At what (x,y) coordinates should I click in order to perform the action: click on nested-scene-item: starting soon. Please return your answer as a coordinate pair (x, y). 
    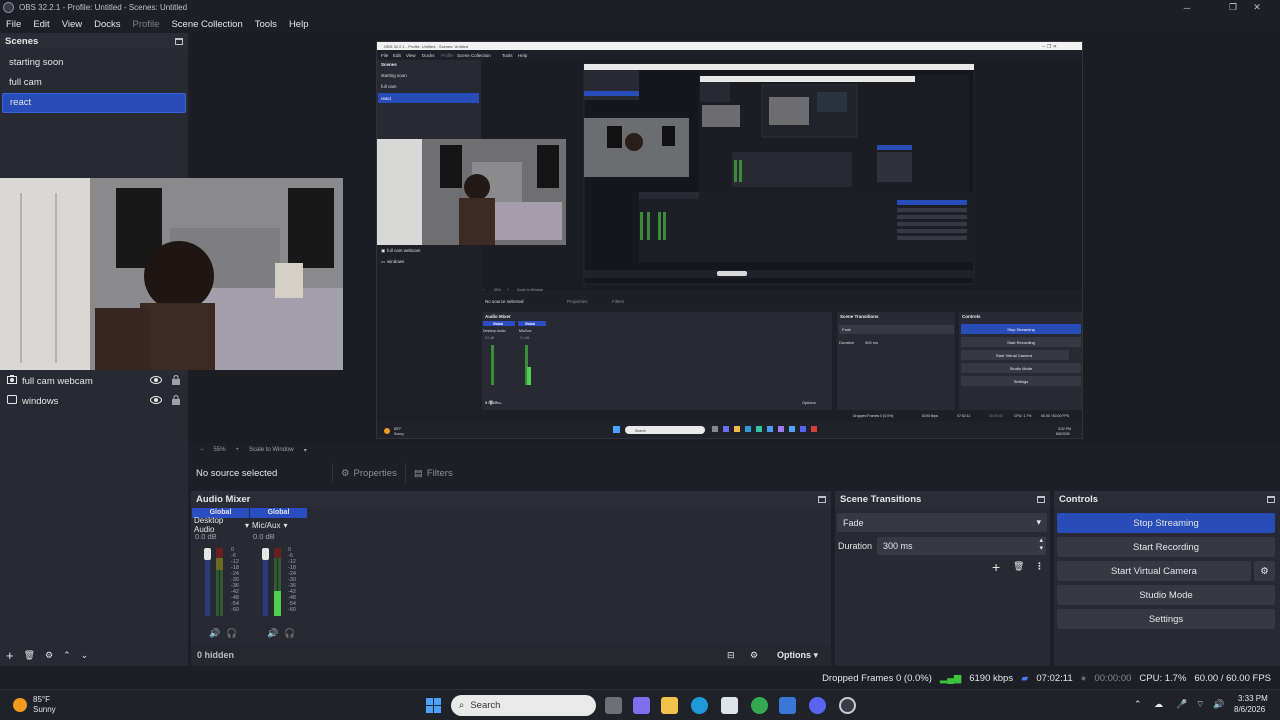
    Looking at the image, I should click on (394, 75).